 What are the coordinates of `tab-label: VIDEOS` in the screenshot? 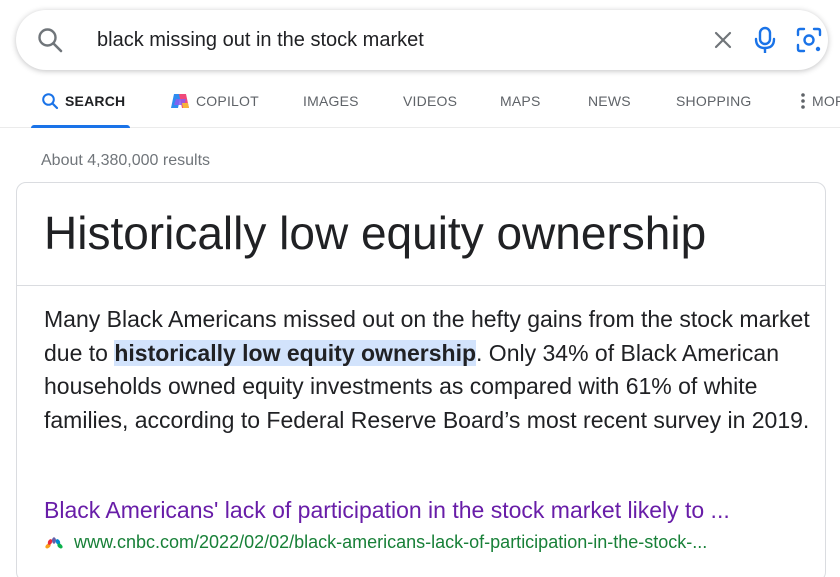 It's located at (430, 101).